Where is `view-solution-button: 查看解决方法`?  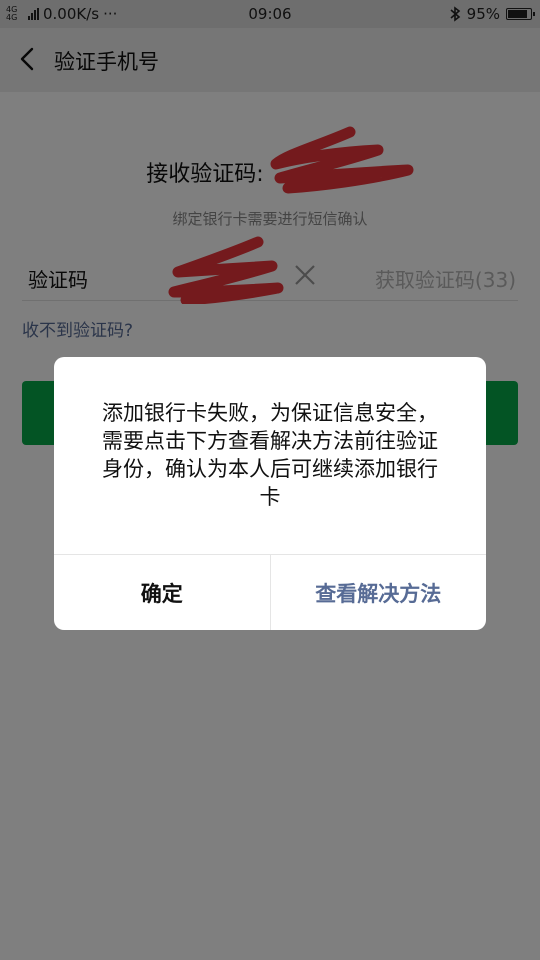
view-solution-button: 查看解决方法 is located at coordinates (379, 592).